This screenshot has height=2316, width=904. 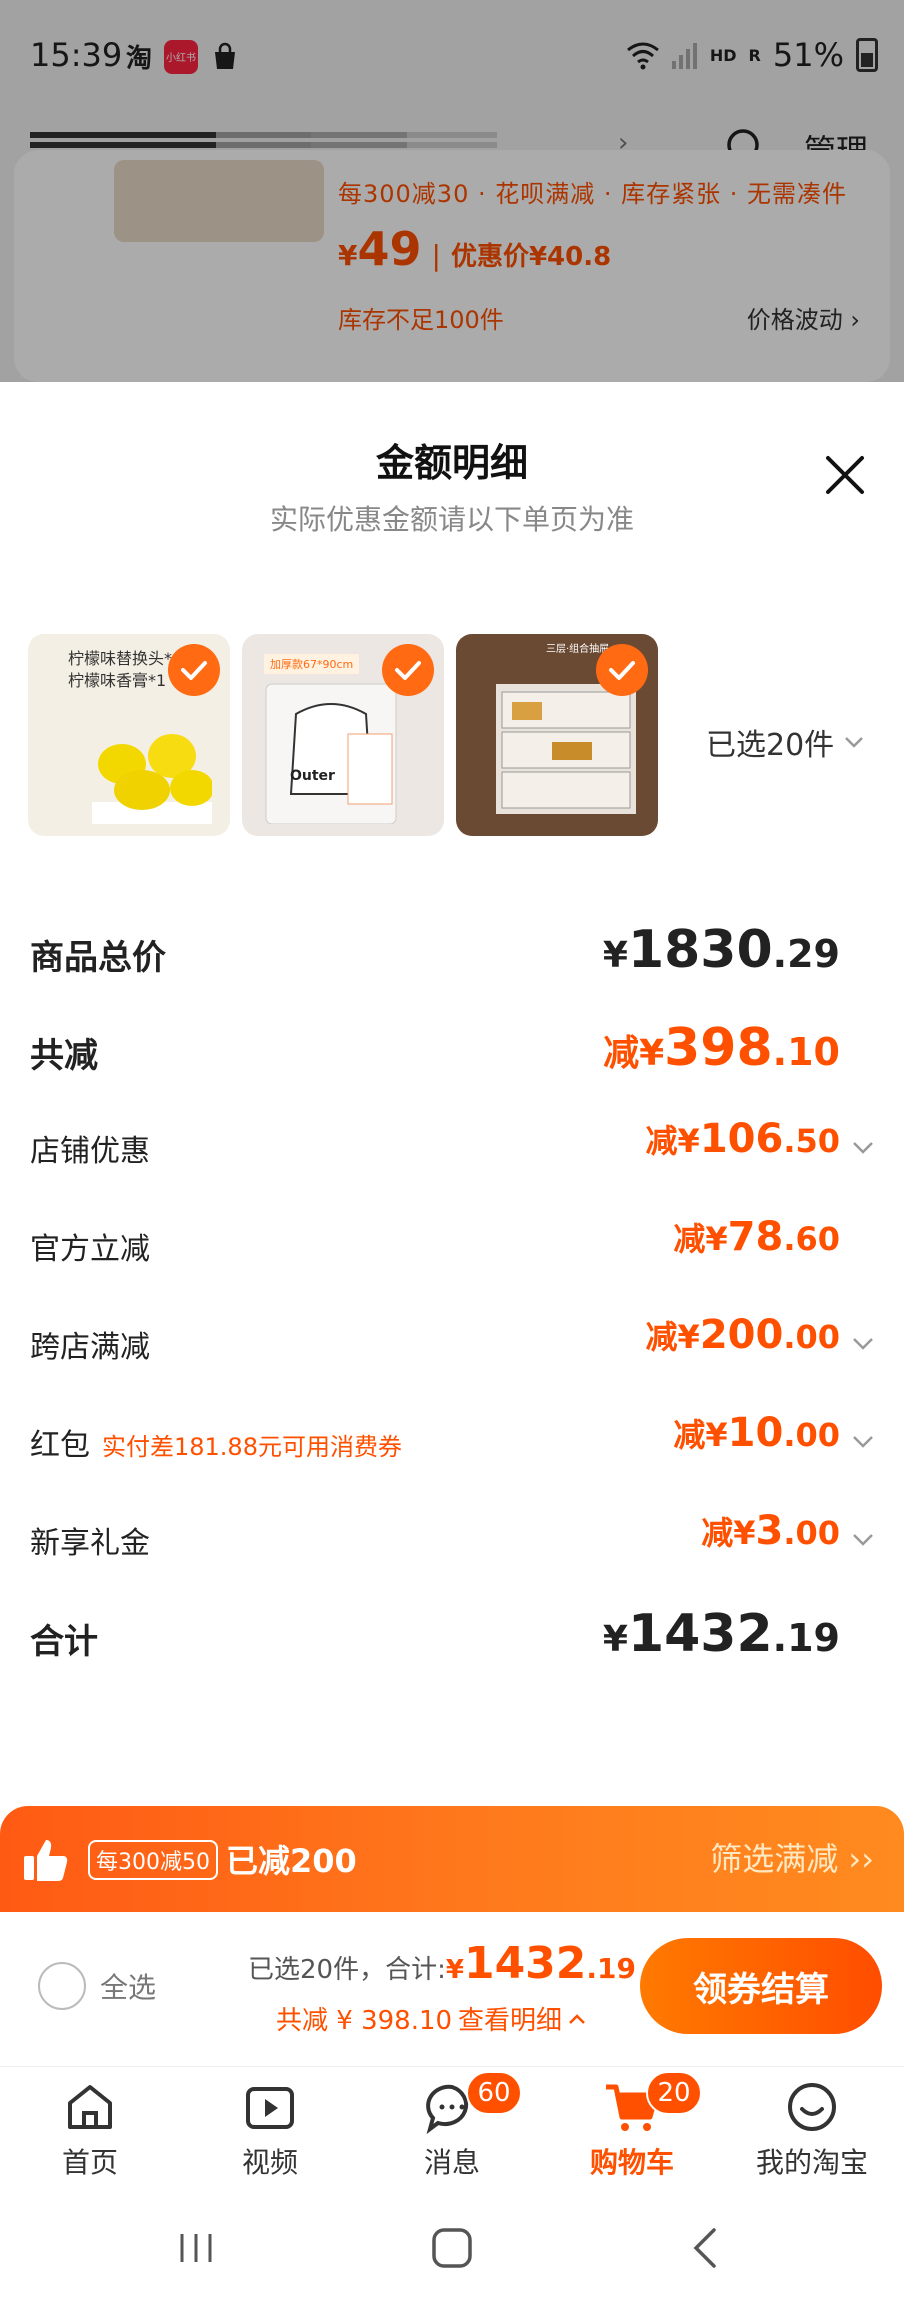 I want to click on item-thumbnail: 加厚款67*90cm Outer, so click(x=343, y=735).